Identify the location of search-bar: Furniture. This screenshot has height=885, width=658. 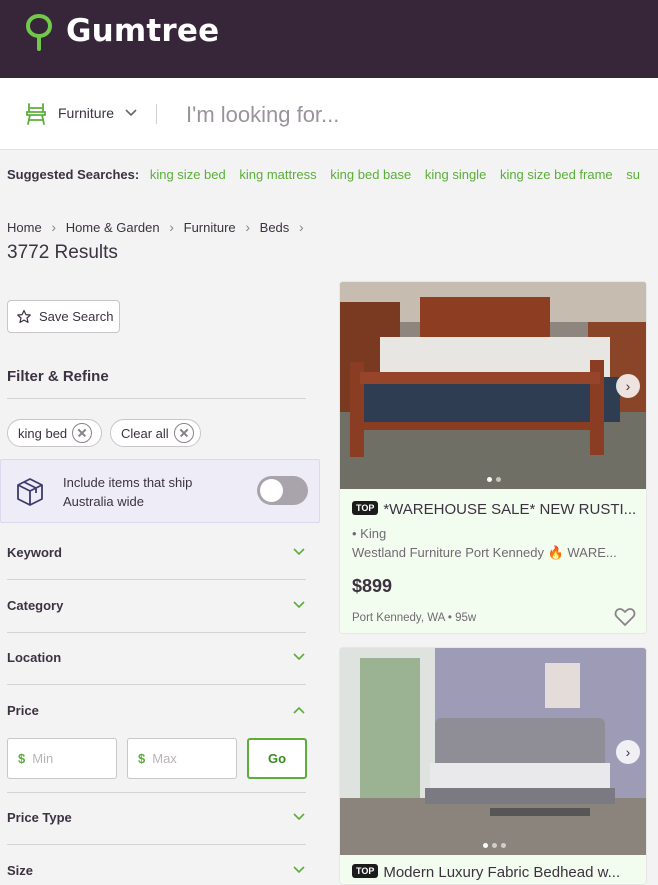
(329, 114).